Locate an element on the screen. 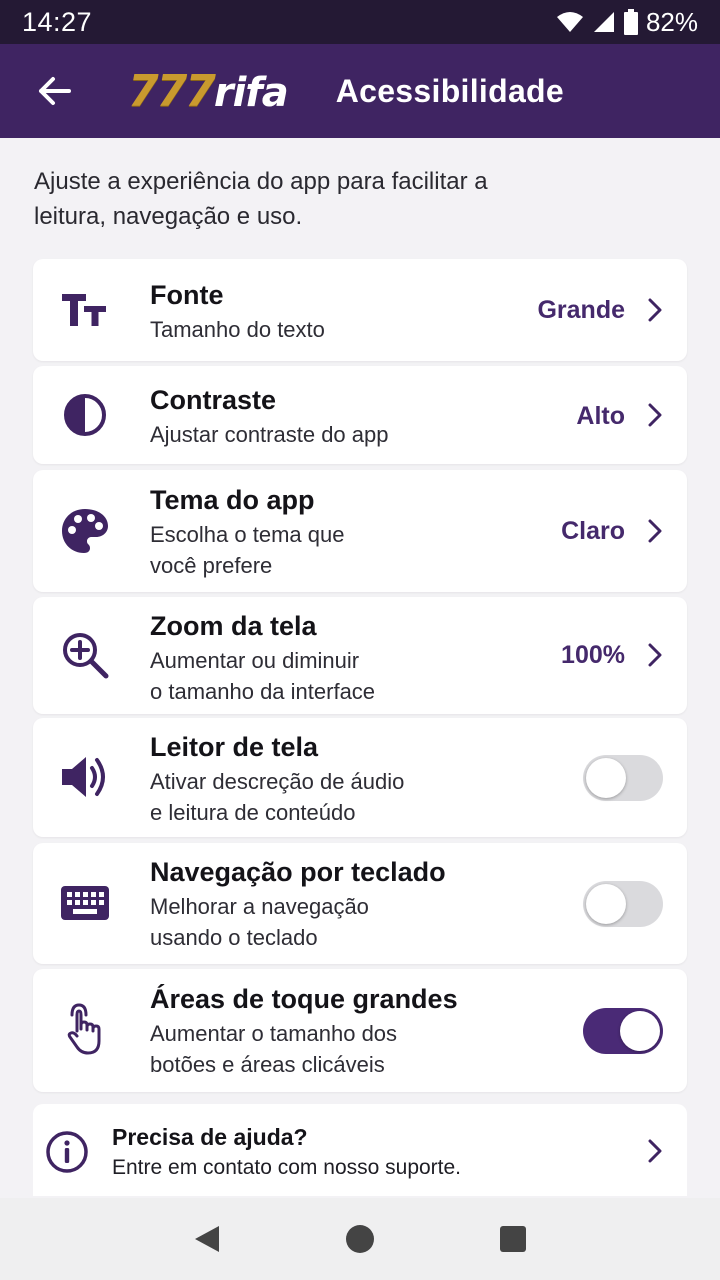 Image resolution: width=720 pixels, height=1280 pixels. touch-icon is located at coordinates (85, 1029).